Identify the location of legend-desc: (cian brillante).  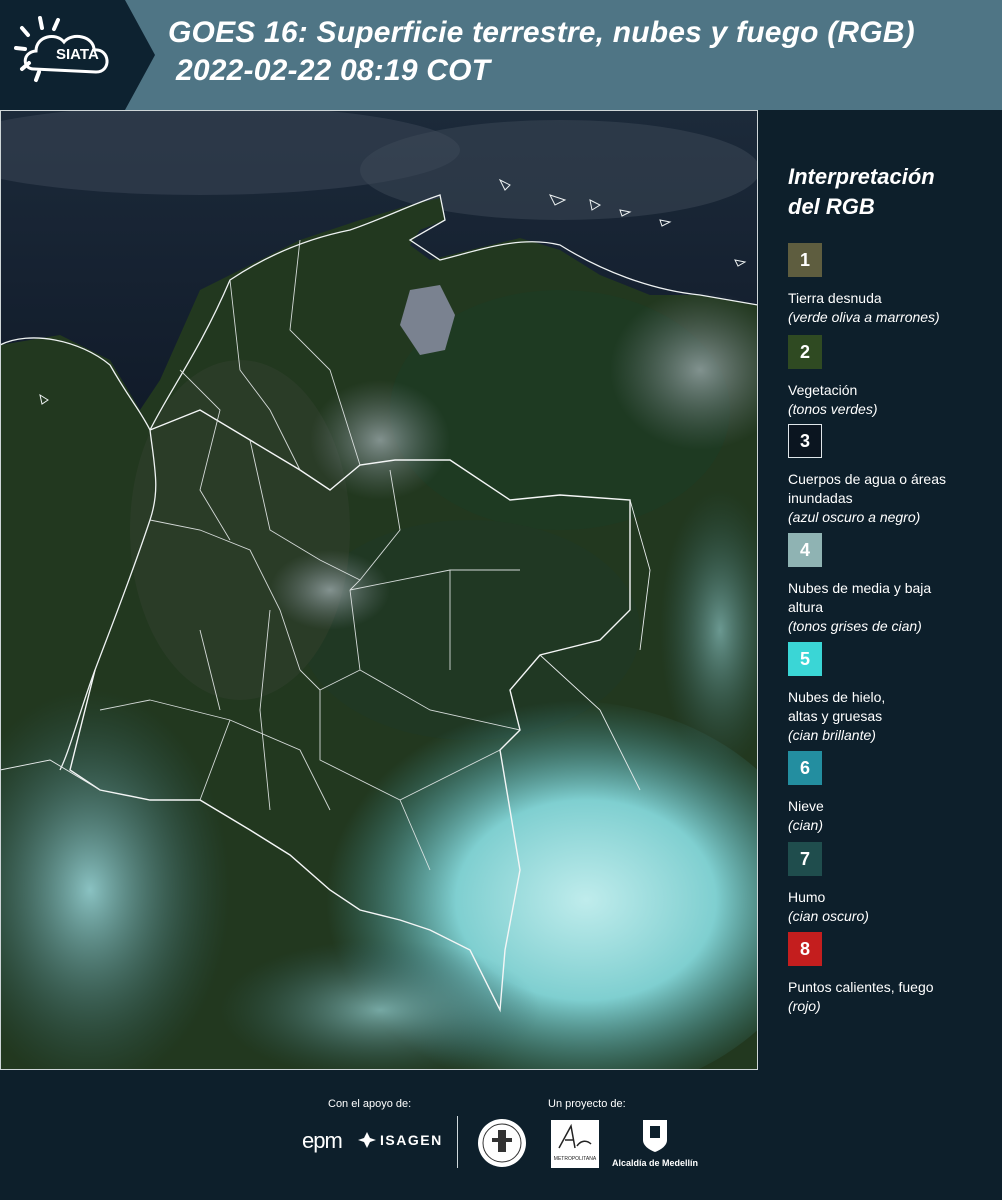
(832, 735).